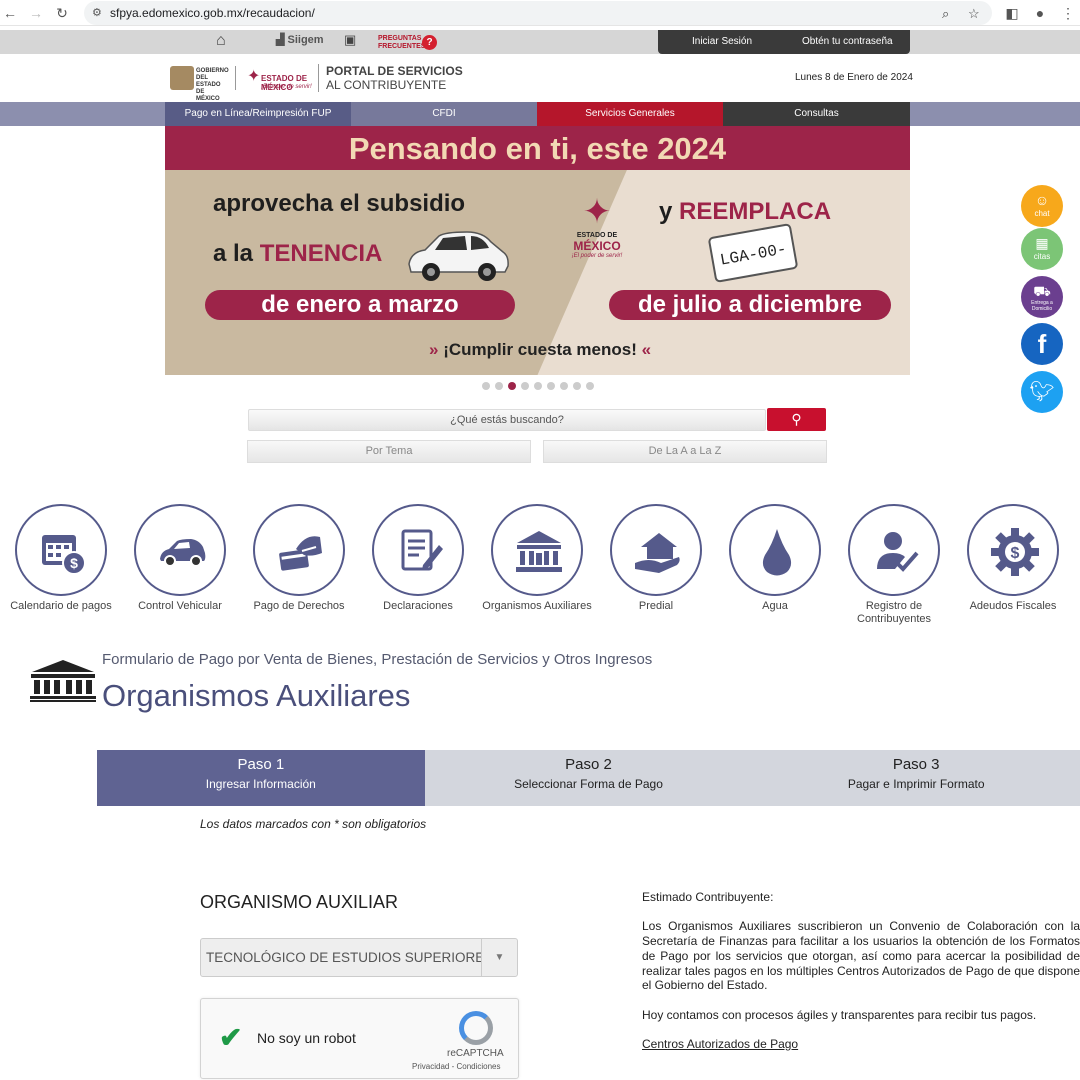  I want to click on service-label: Agua, so click(775, 606).